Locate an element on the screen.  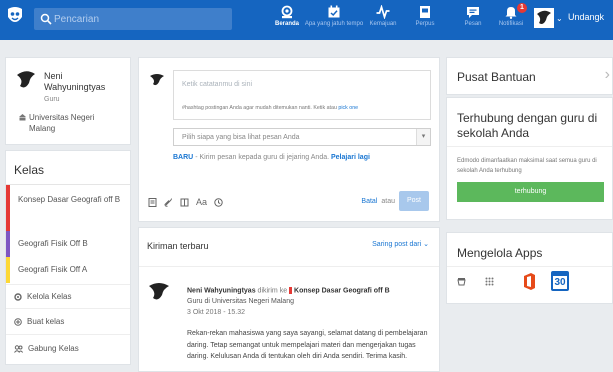
nav-label: Perpus is located at coordinates (425, 24).